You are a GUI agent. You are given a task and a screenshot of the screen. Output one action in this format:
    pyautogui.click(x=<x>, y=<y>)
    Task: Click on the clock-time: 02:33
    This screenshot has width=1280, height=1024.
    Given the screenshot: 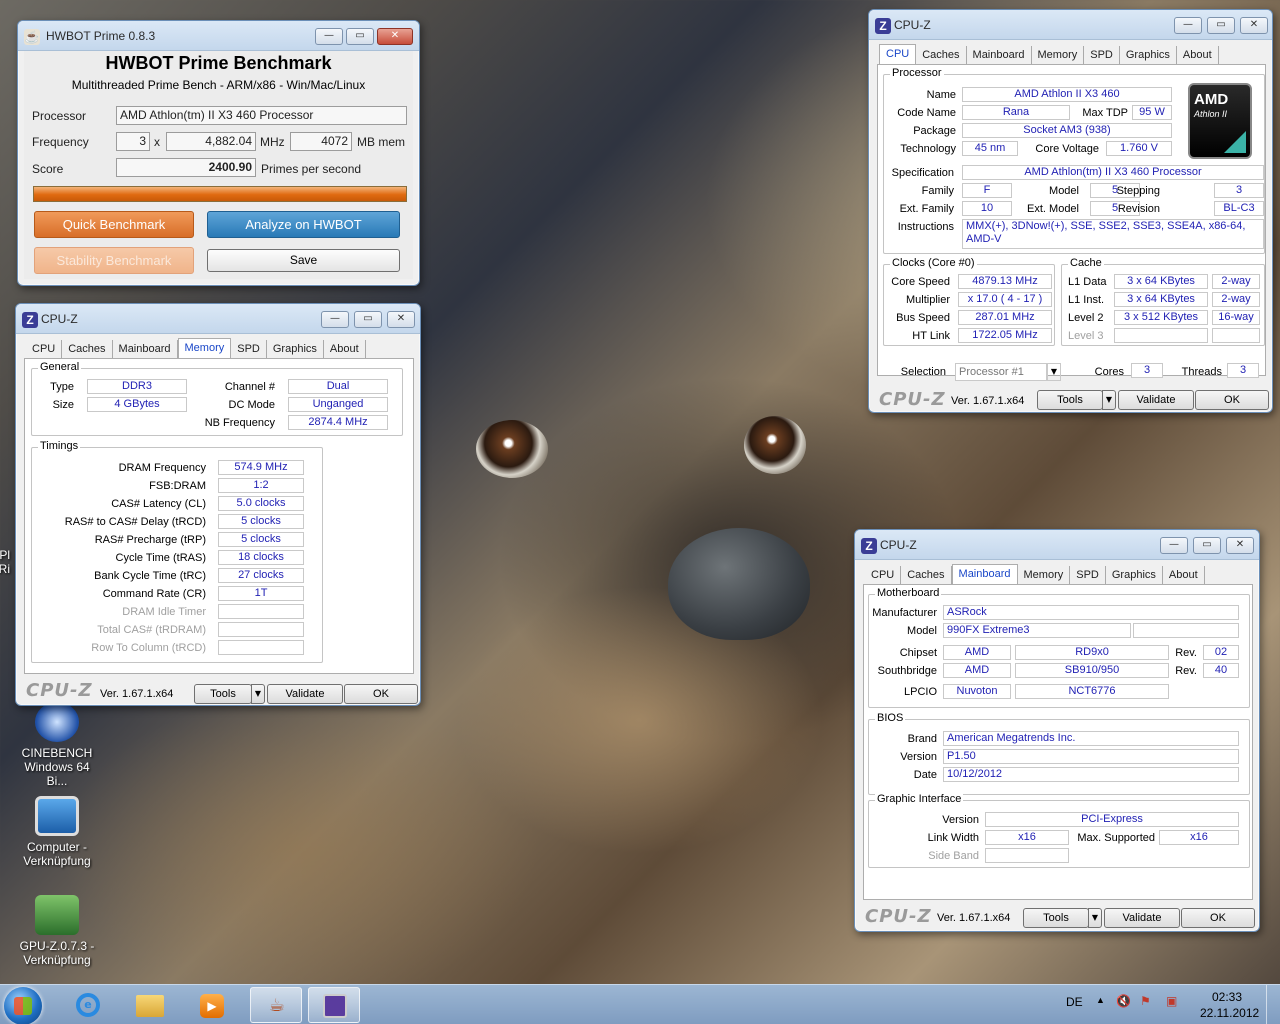 What is the action you would take?
    pyautogui.click(x=1227, y=997)
    